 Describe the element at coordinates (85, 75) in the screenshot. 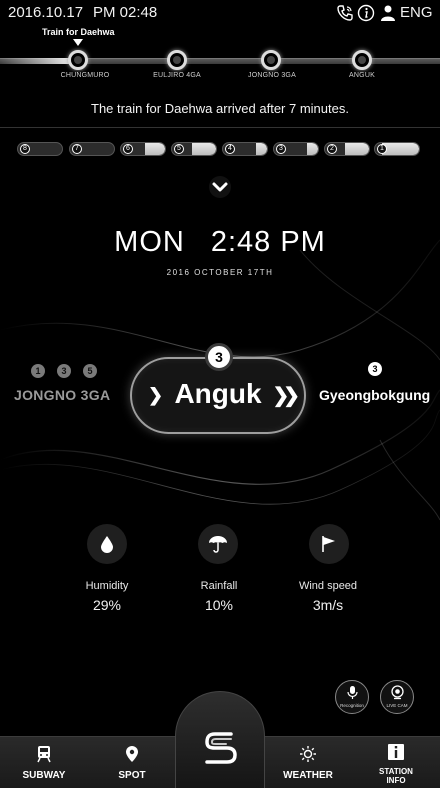

I see `route-station-name: CHUNGMURO` at that location.